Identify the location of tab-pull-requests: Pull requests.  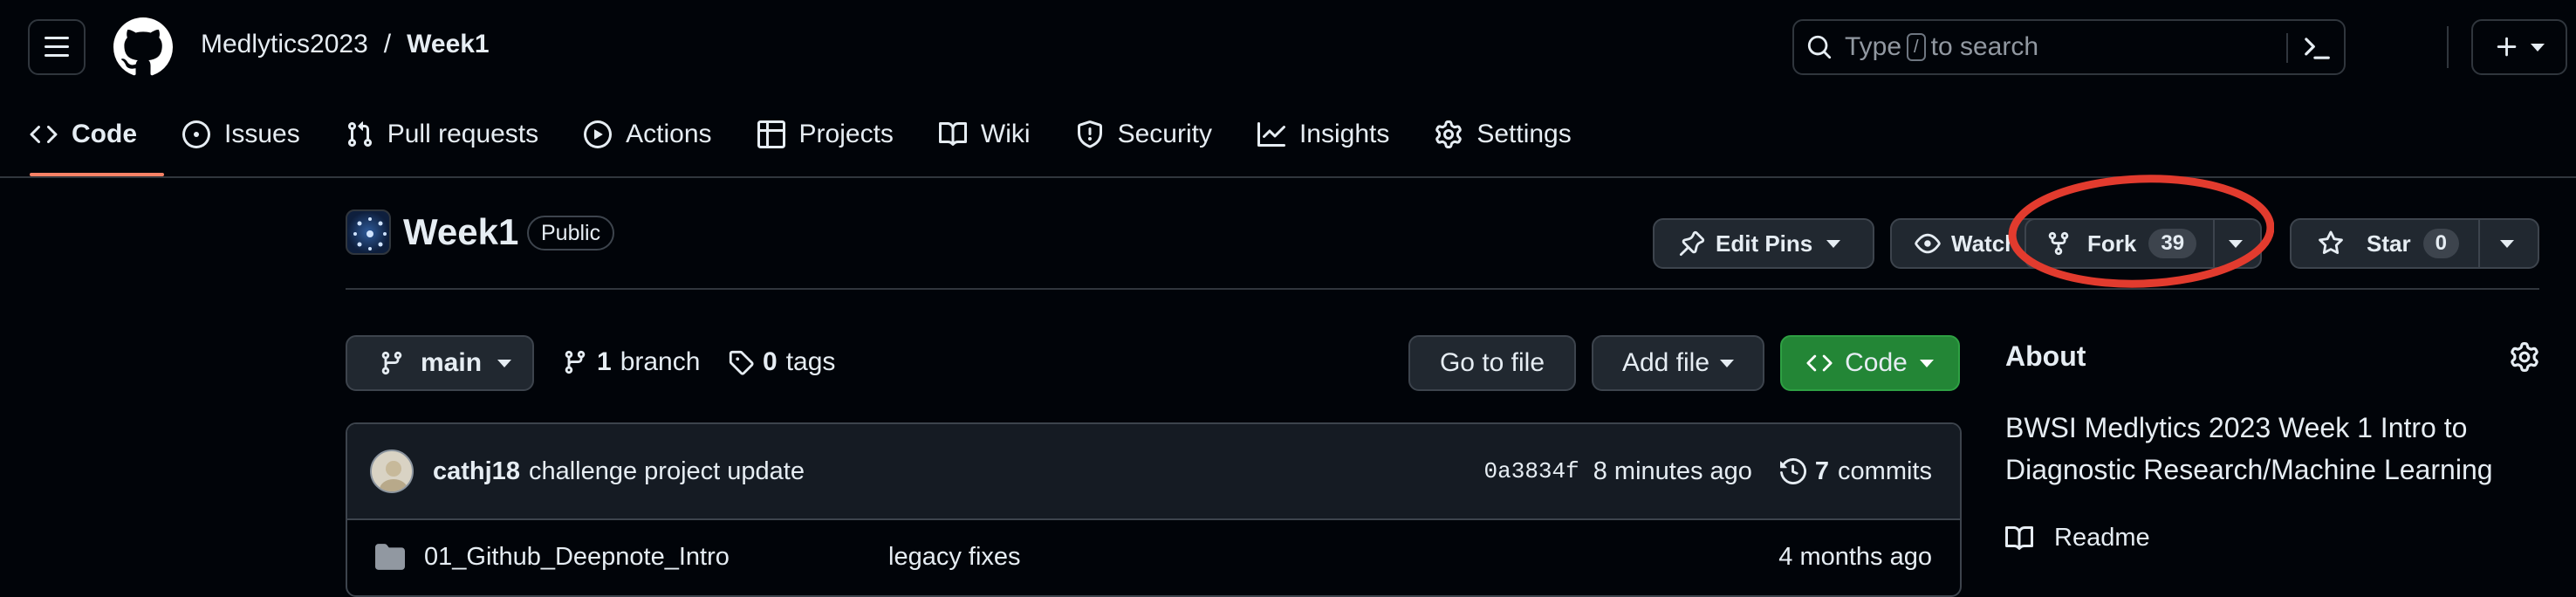
(442, 135).